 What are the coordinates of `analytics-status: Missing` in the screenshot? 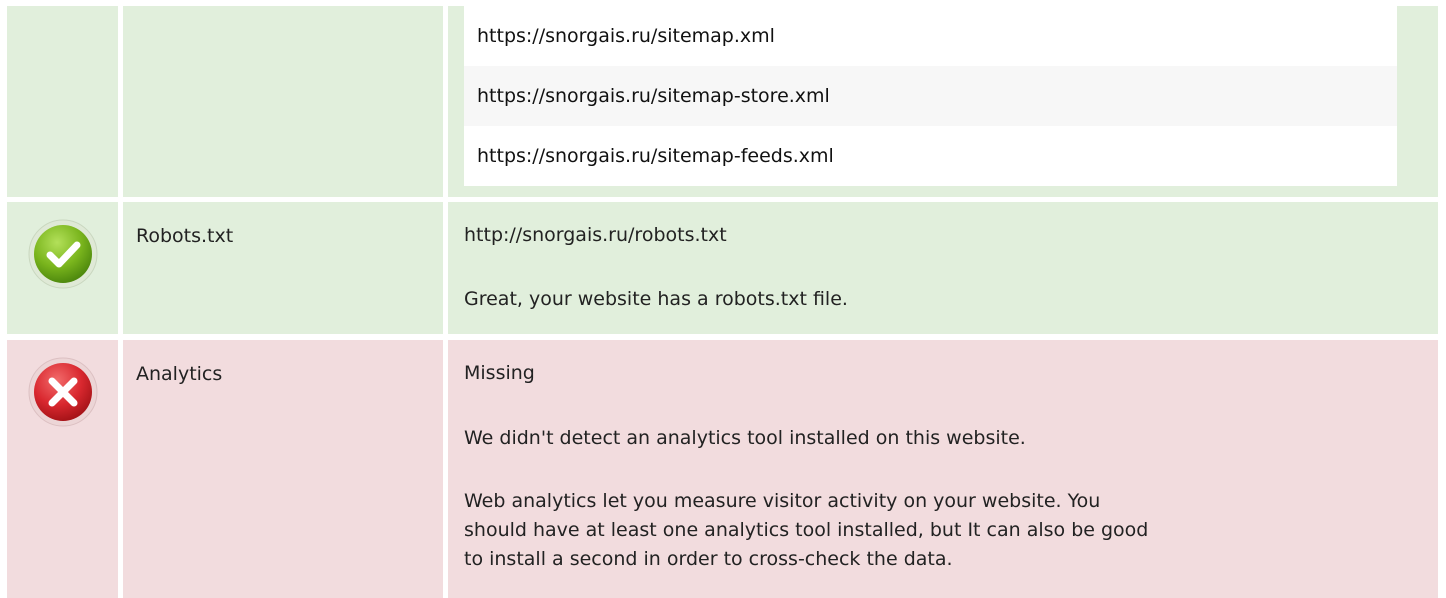 It's located at (499, 373).